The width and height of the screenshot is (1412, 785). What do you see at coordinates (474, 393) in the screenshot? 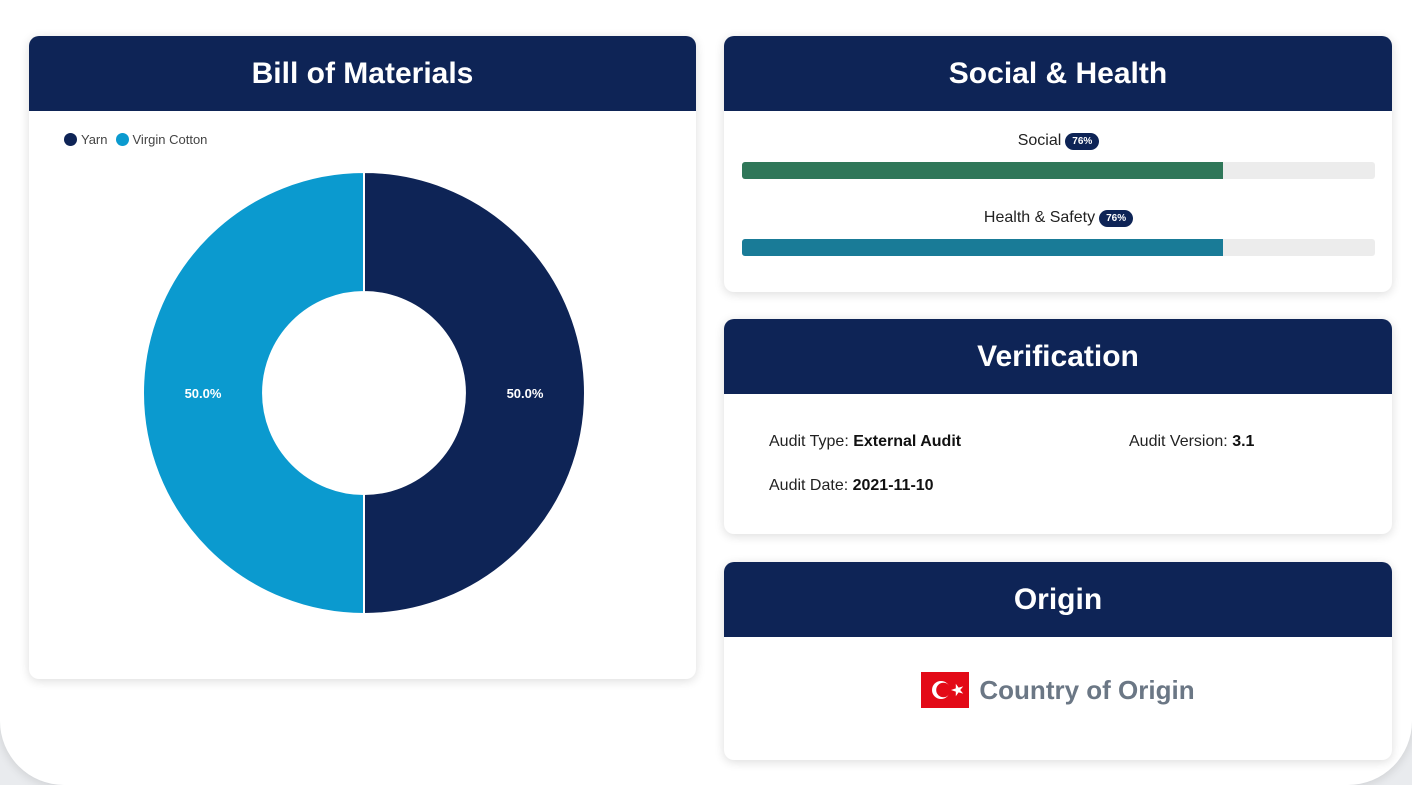
I see `donut-slice-yarn` at bounding box center [474, 393].